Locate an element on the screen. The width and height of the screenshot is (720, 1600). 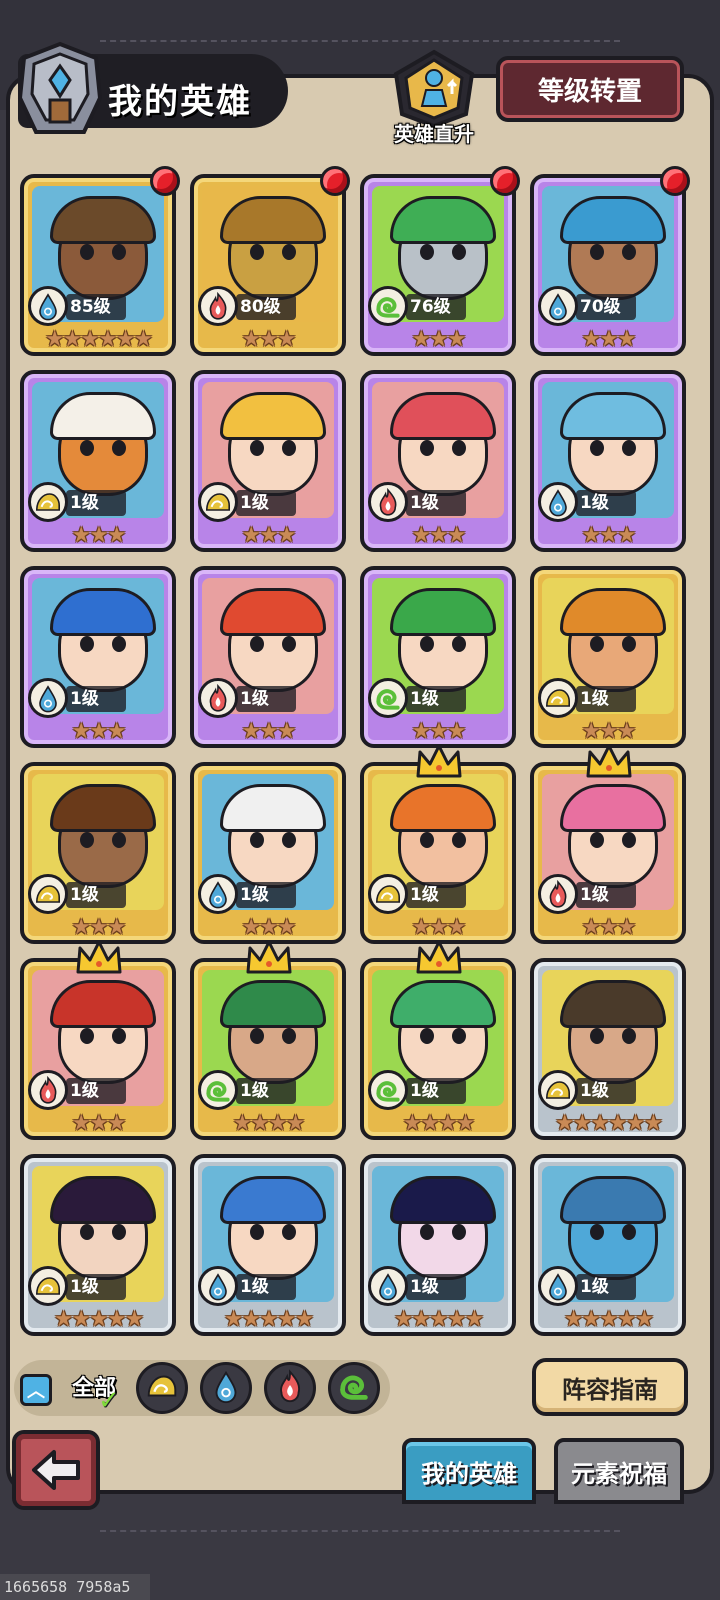
lineup-guide-button: 阵容指南 is located at coordinates (610, 1387).